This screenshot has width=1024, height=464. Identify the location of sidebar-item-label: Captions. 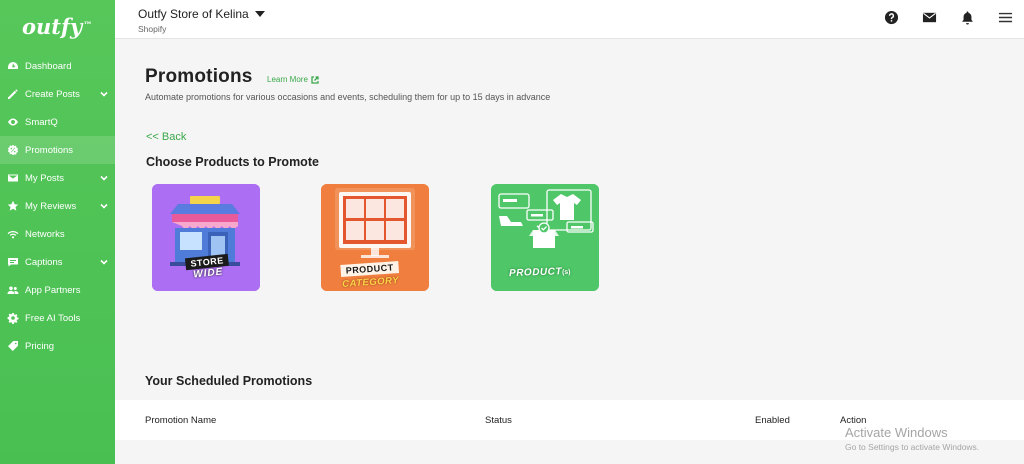
(44, 262).